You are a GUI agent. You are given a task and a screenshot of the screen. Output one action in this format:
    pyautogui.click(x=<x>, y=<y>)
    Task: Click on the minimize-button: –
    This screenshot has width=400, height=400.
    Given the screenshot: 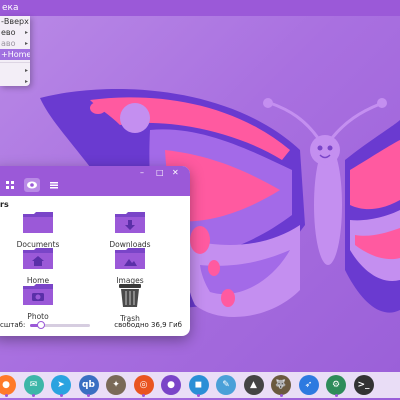 What is the action you would take?
    pyautogui.click(x=142, y=173)
    